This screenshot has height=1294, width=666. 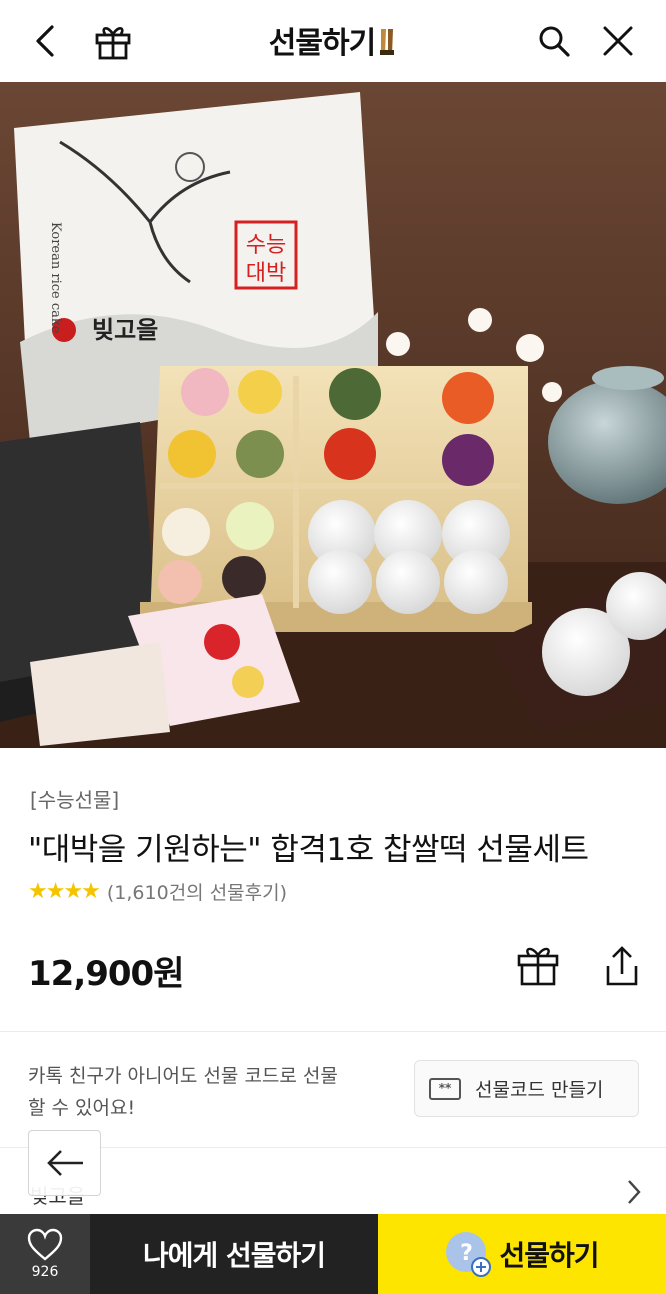 I want to click on close-icon, so click(x=618, y=41).